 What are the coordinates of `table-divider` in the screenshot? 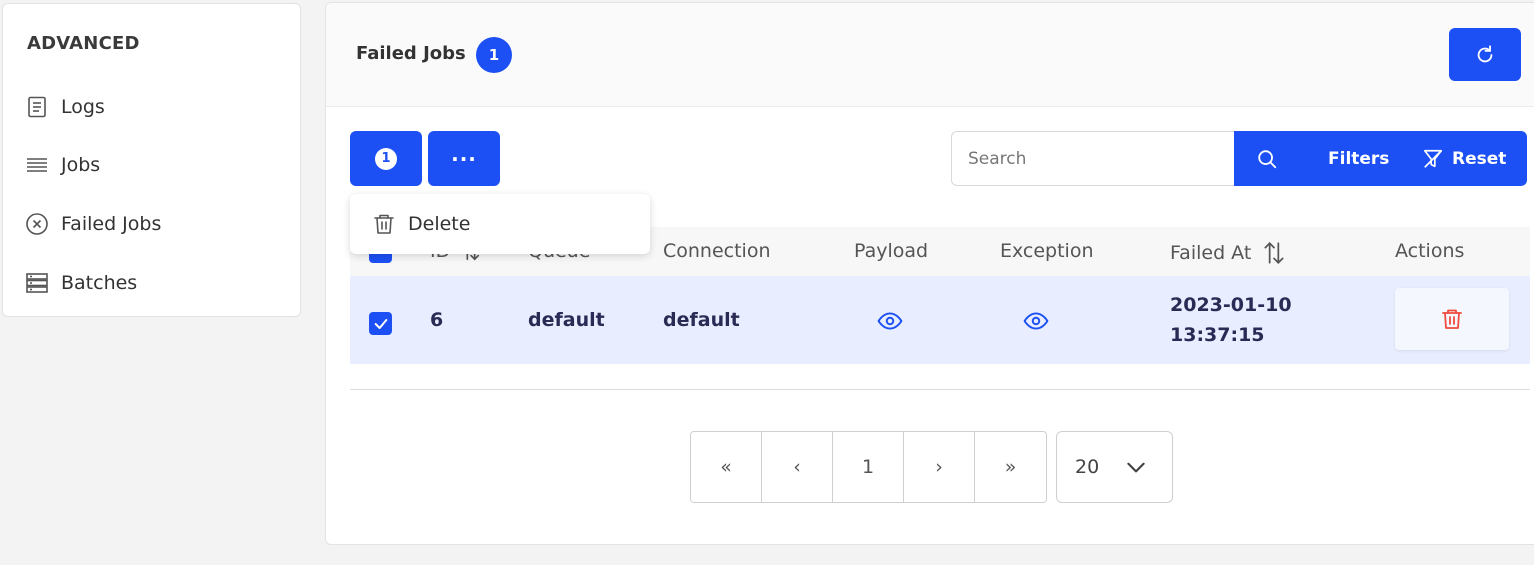 It's located at (940, 389).